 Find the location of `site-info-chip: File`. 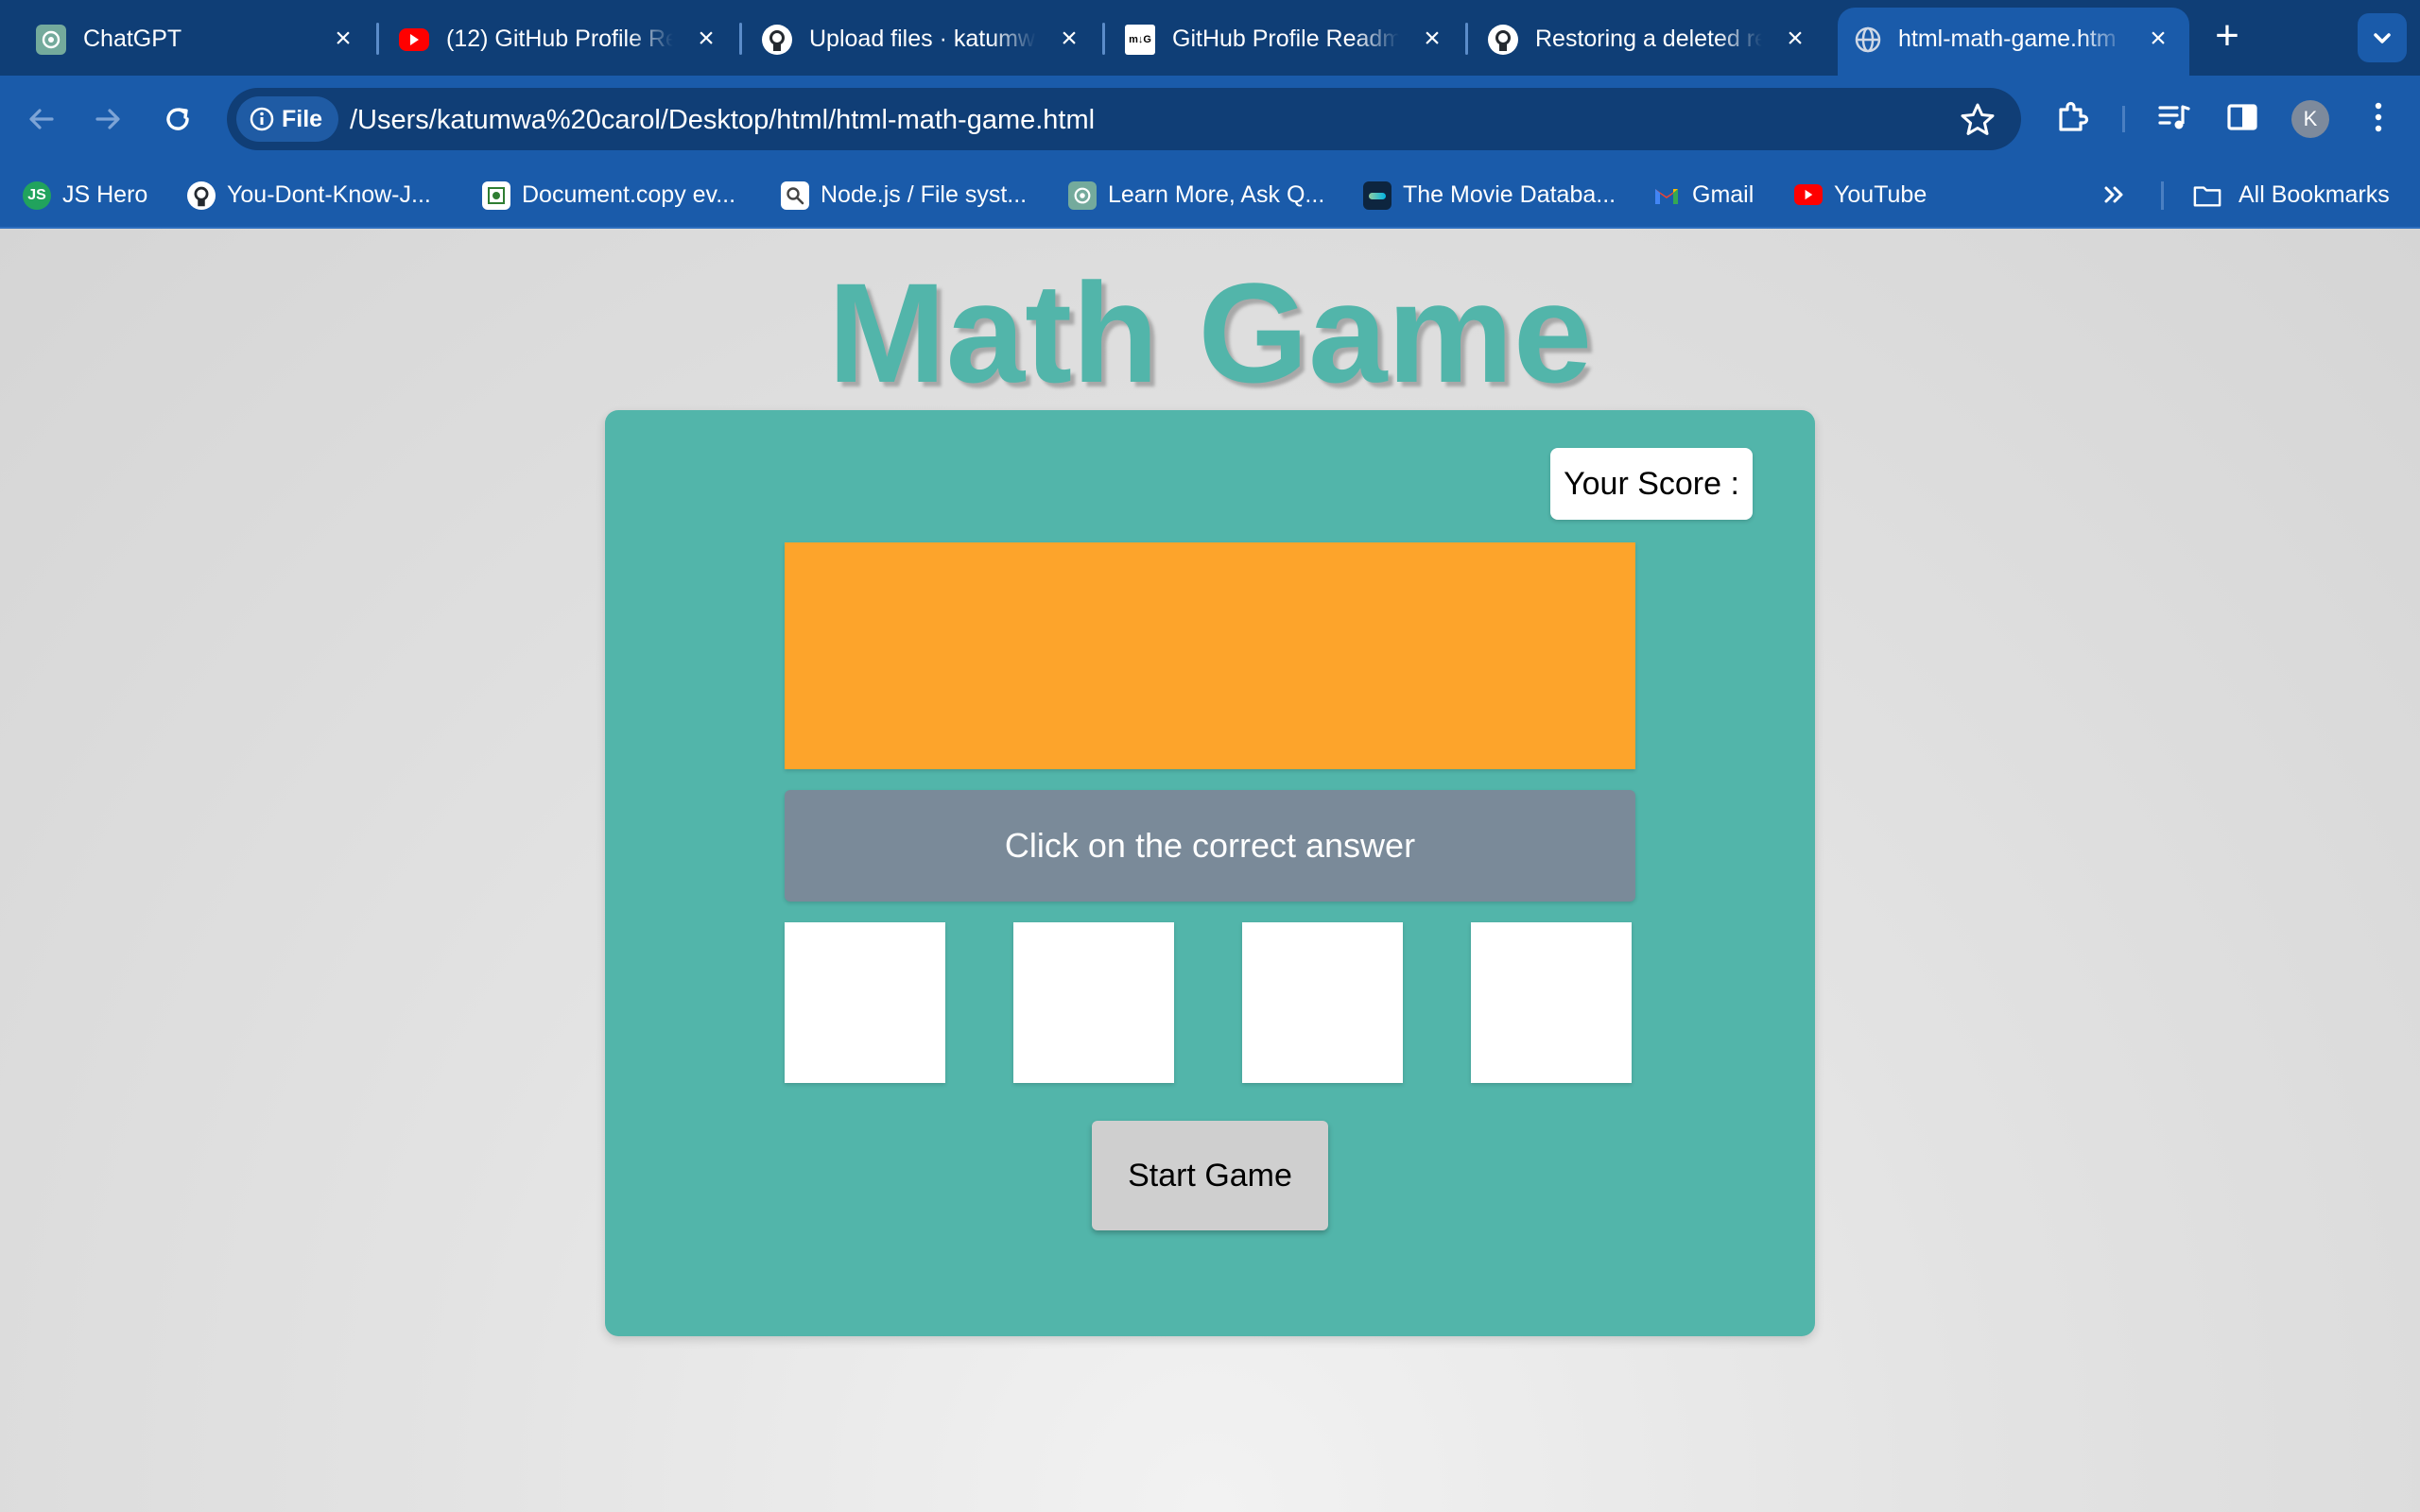

site-info-chip: File is located at coordinates (287, 119).